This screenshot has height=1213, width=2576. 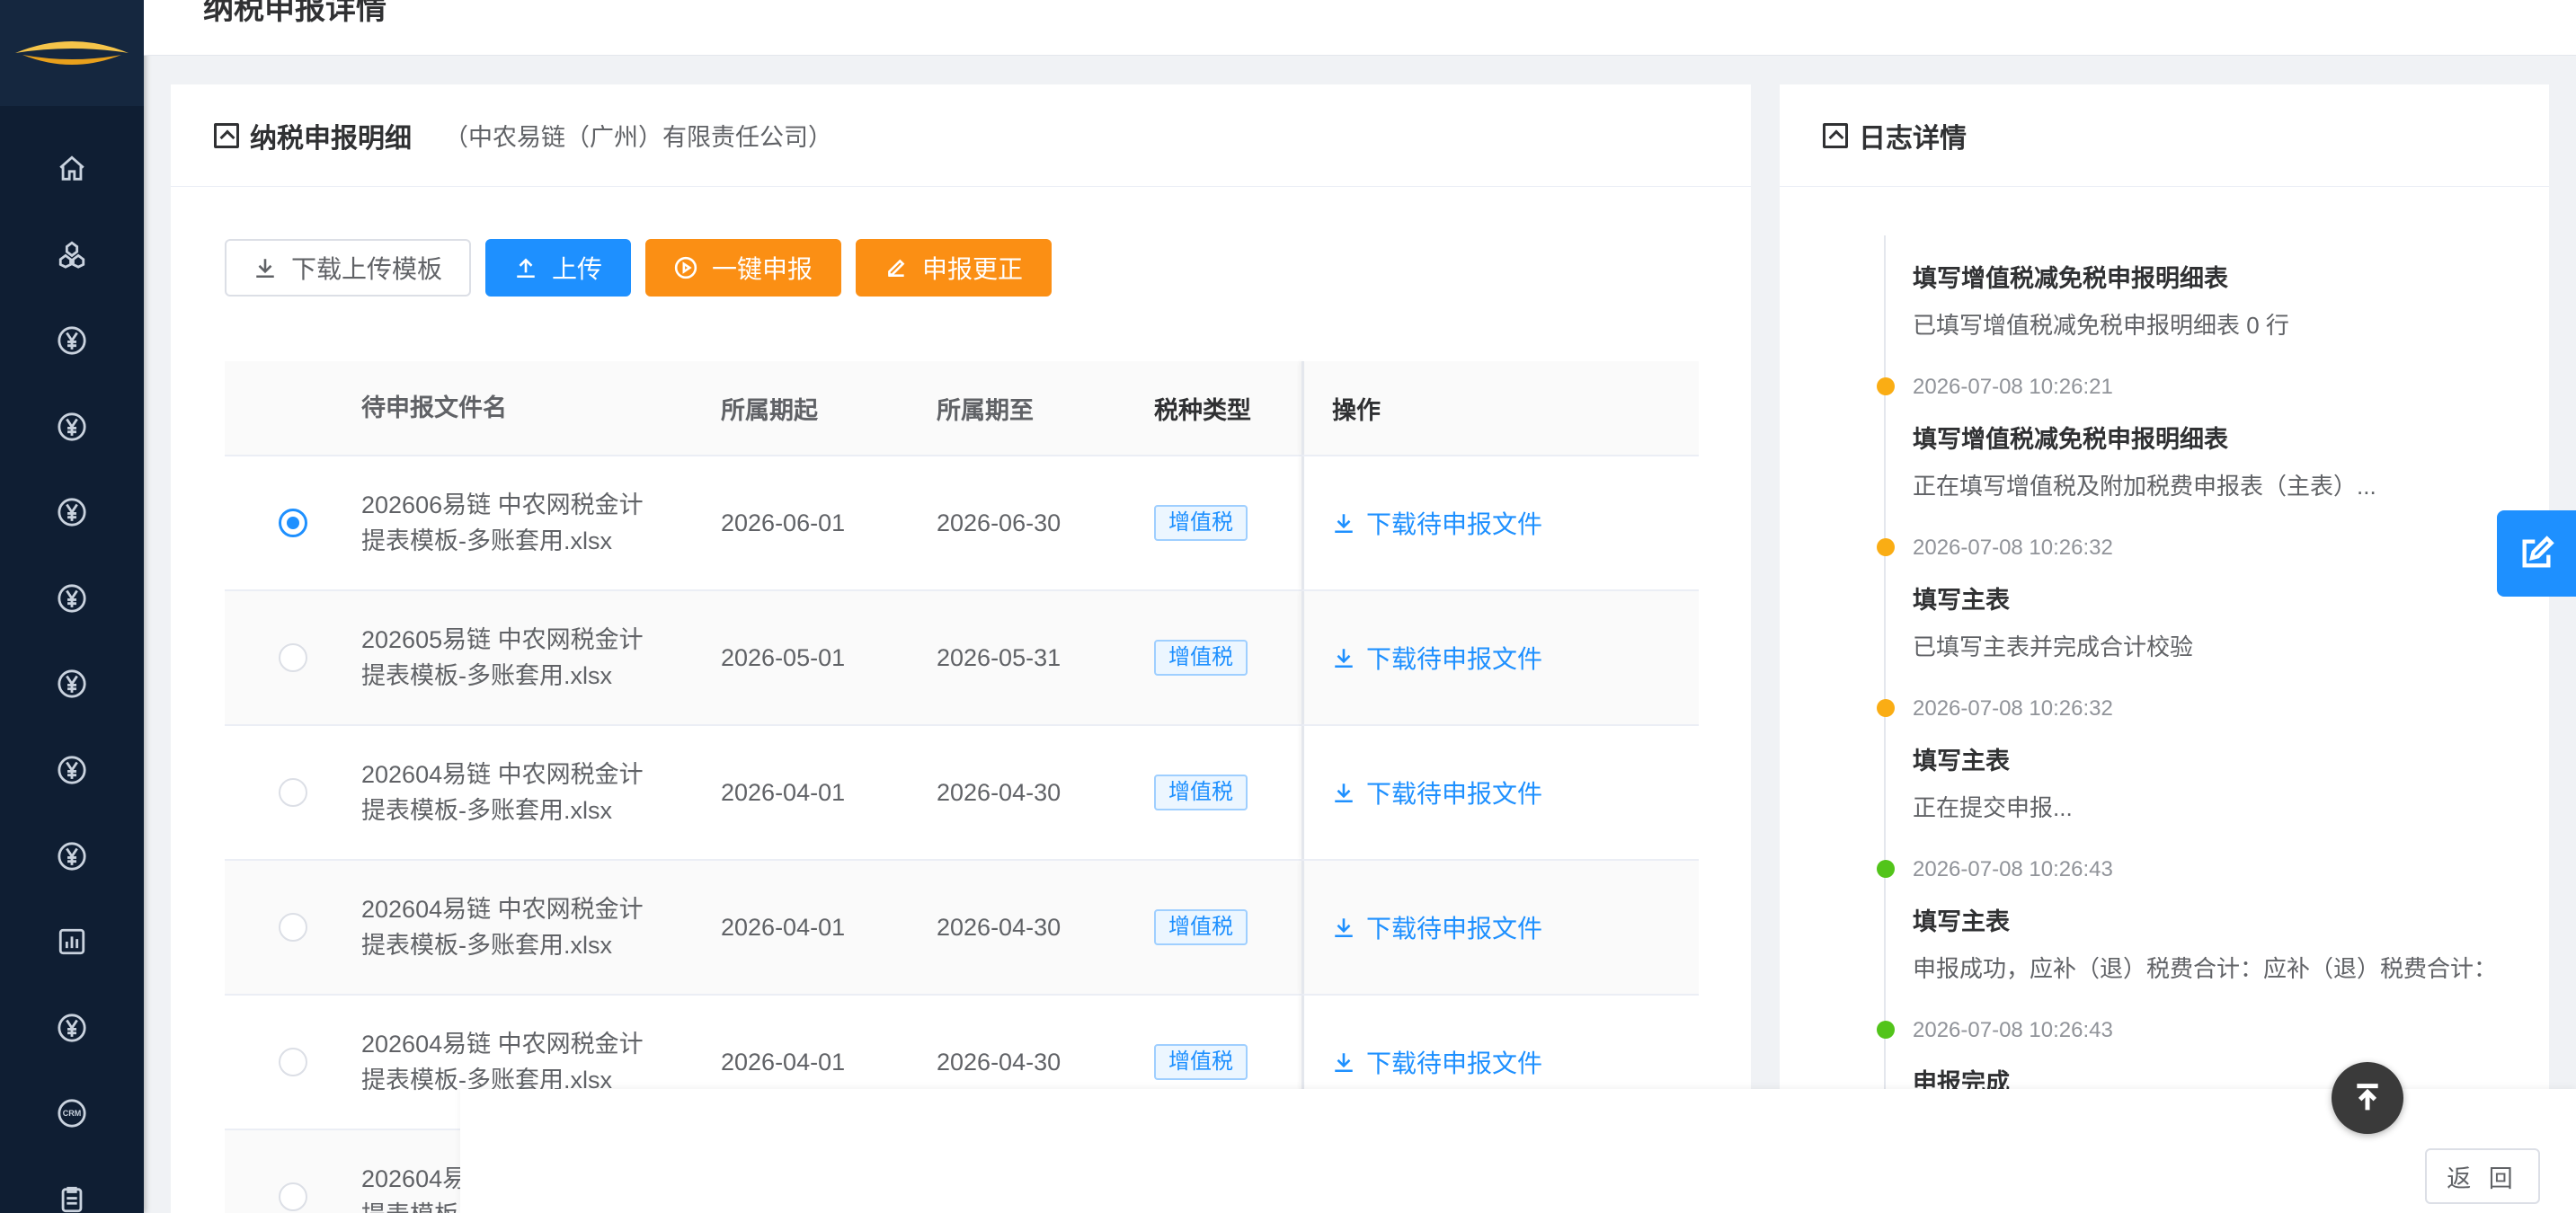 I want to click on download-template-button: 下载上传模板, so click(x=348, y=268).